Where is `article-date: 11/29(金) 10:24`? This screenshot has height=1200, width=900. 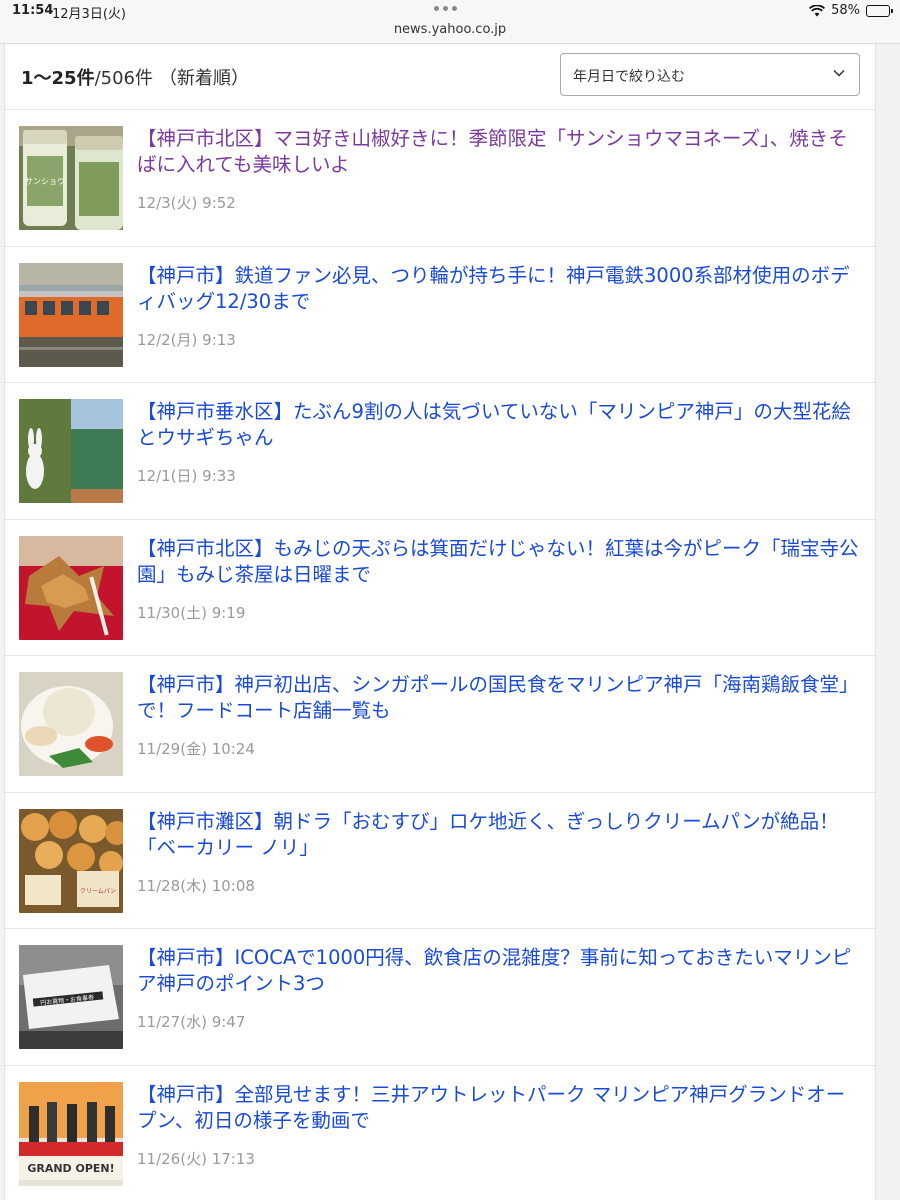
article-date: 11/29(金) 10:24 is located at coordinates (196, 749).